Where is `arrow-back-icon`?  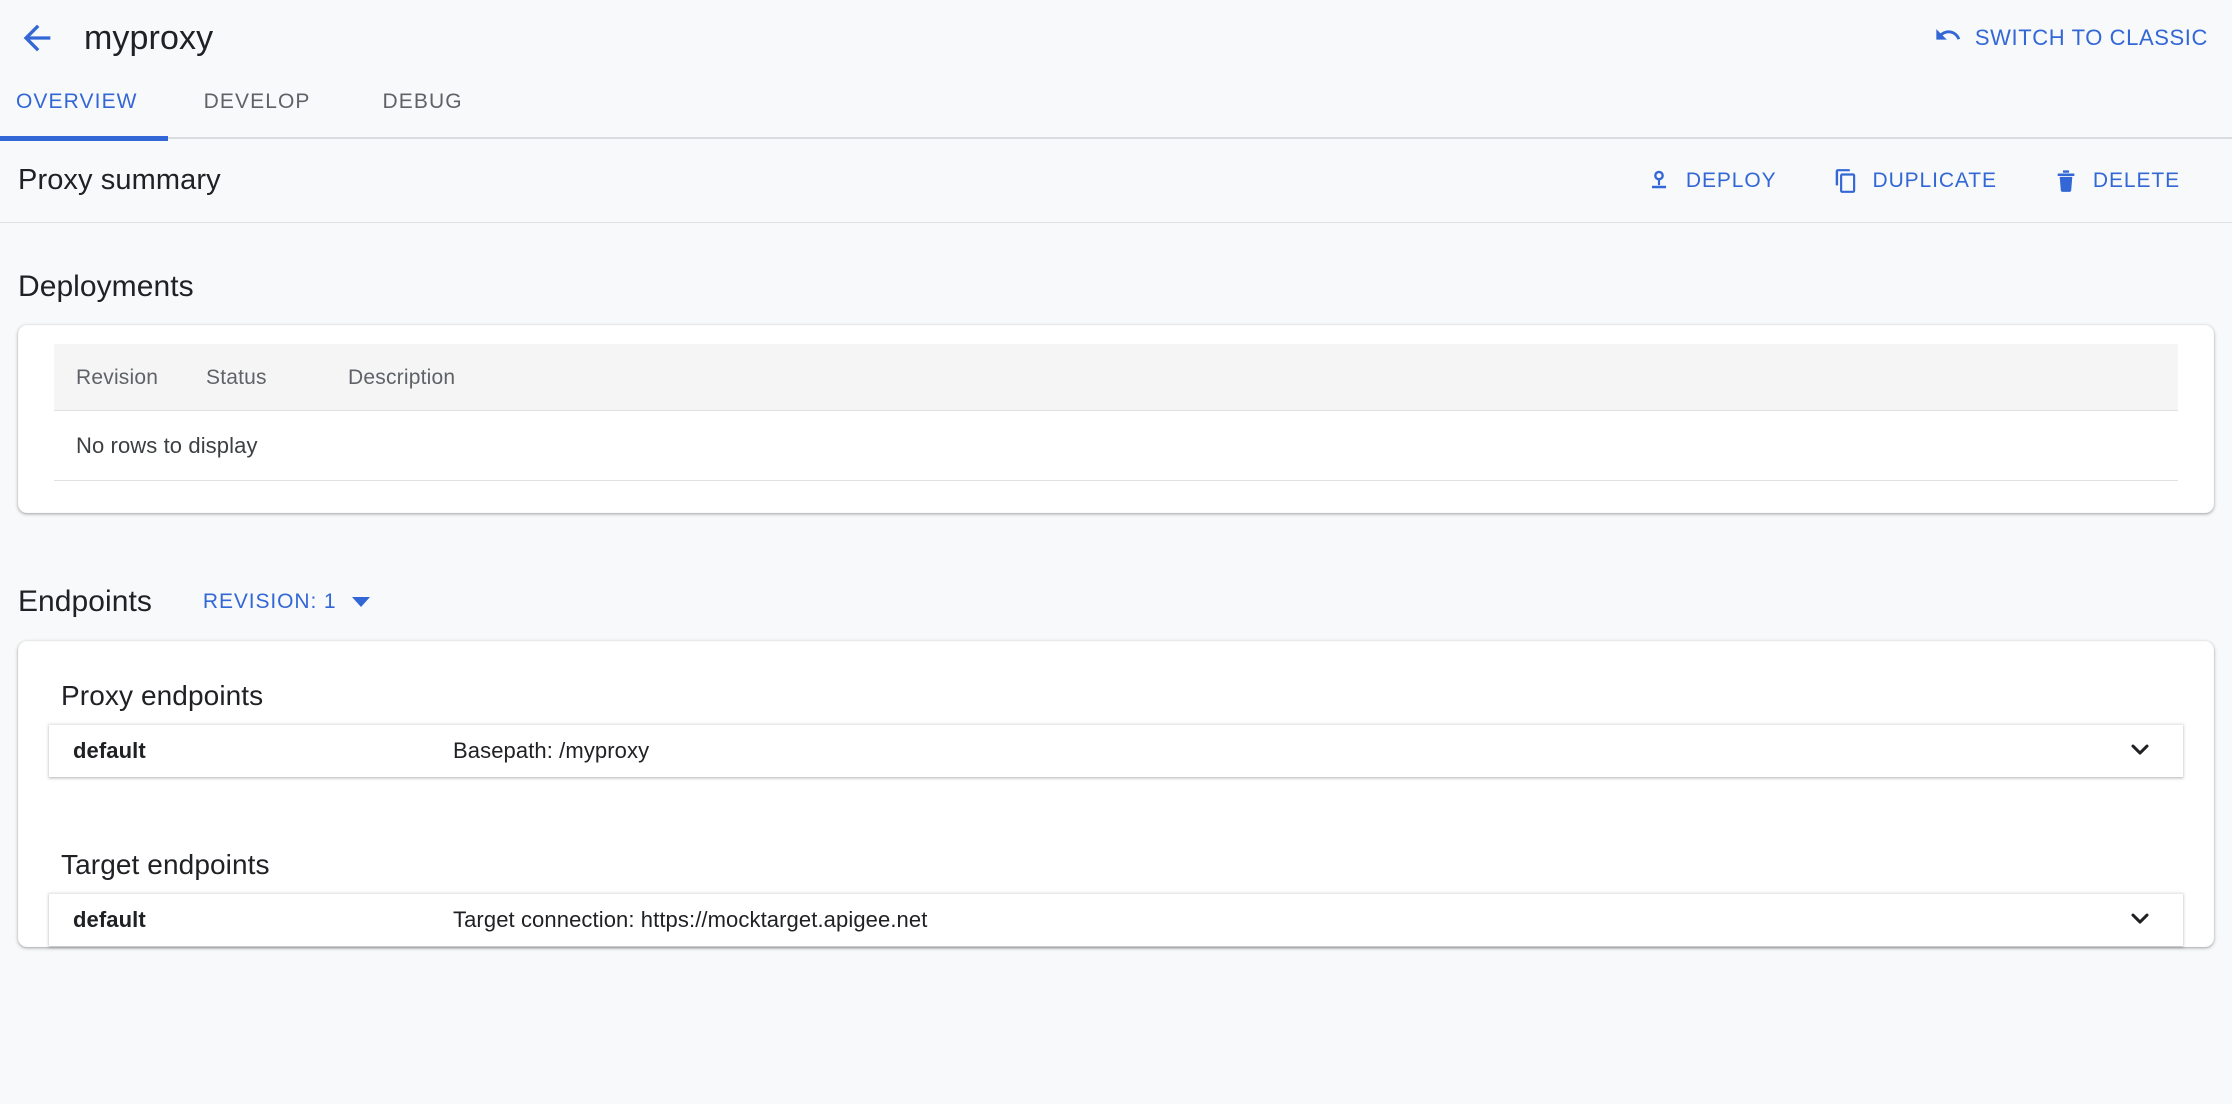
arrow-back-icon is located at coordinates (37, 38).